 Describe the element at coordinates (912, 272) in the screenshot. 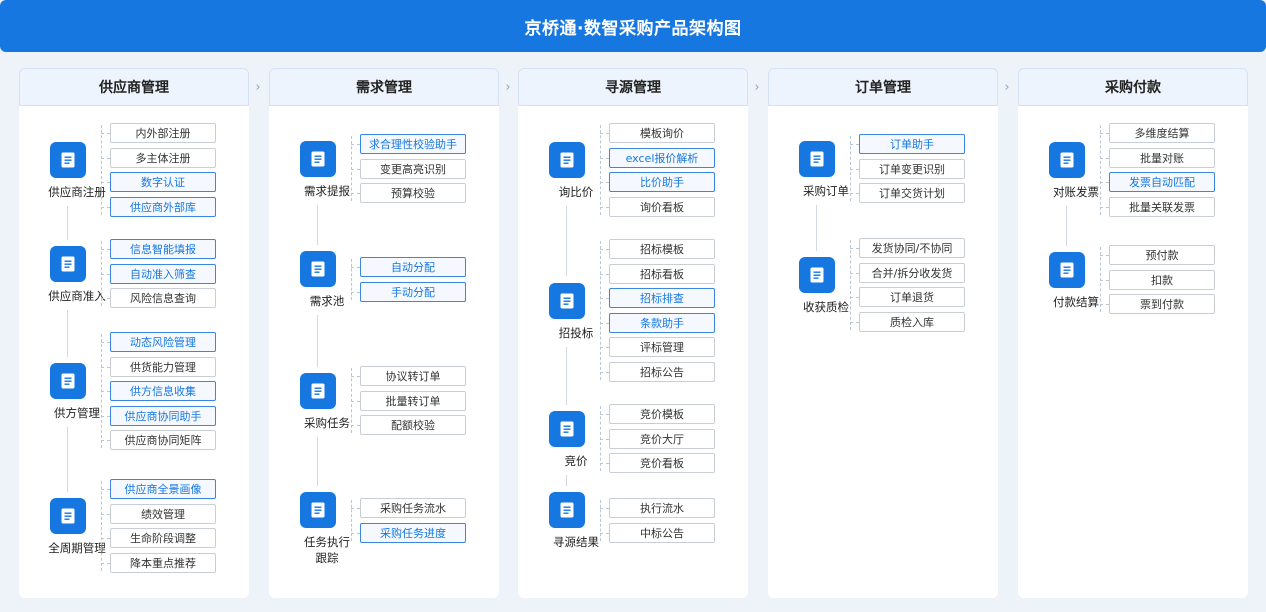

I see `feature-item: 合并/拆分收发货` at that location.